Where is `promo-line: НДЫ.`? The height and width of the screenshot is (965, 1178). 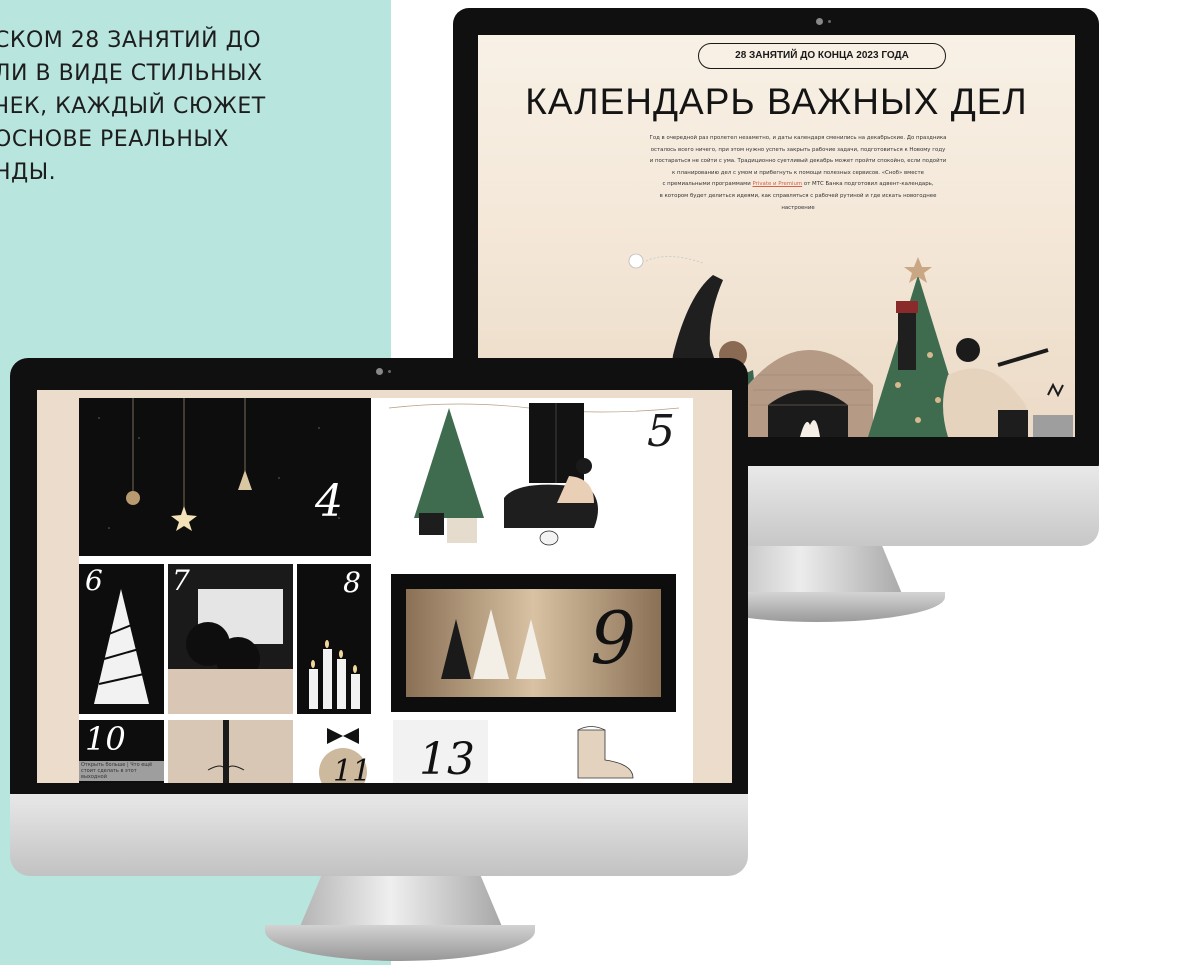
promo-line: НДЫ. is located at coordinates (28, 172).